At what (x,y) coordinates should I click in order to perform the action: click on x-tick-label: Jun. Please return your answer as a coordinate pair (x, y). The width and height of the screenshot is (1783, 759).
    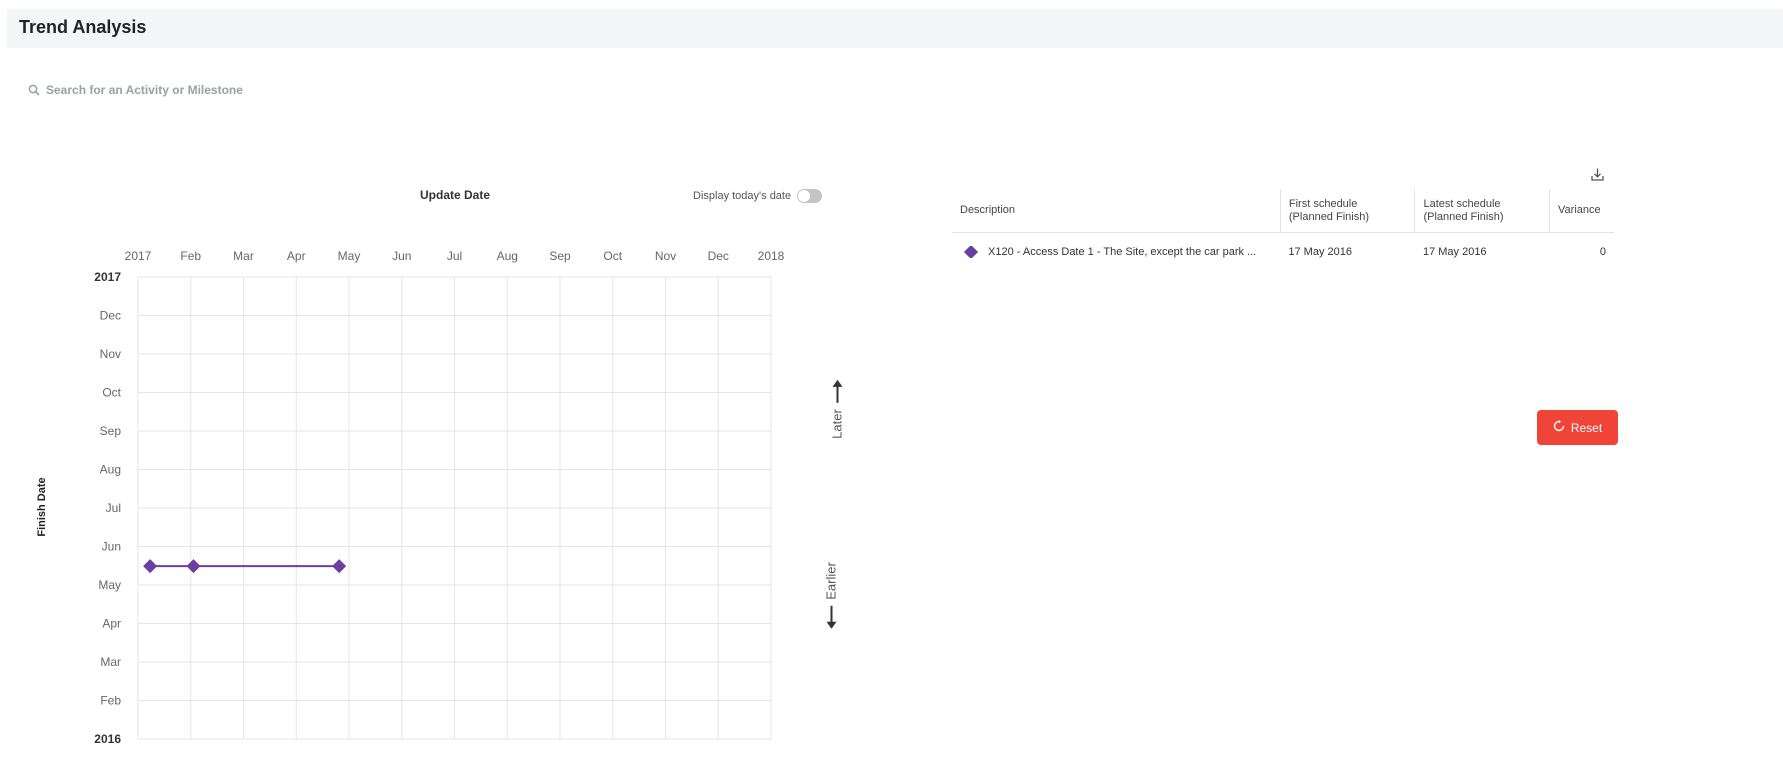
    Looking at the image, I should click on (401, 256).